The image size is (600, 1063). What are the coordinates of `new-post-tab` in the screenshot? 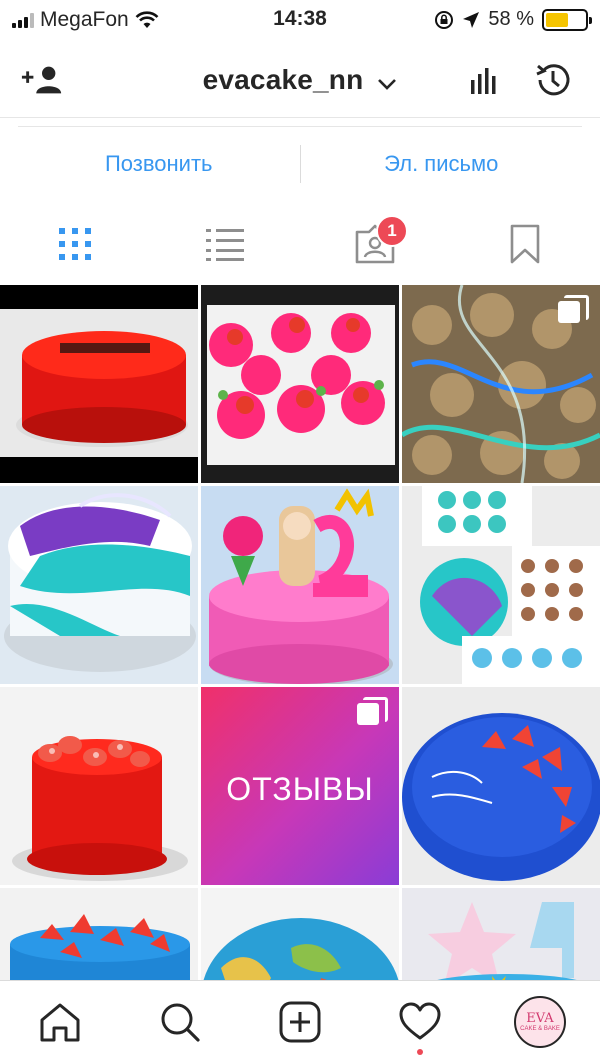 It's located at (300, 1022).